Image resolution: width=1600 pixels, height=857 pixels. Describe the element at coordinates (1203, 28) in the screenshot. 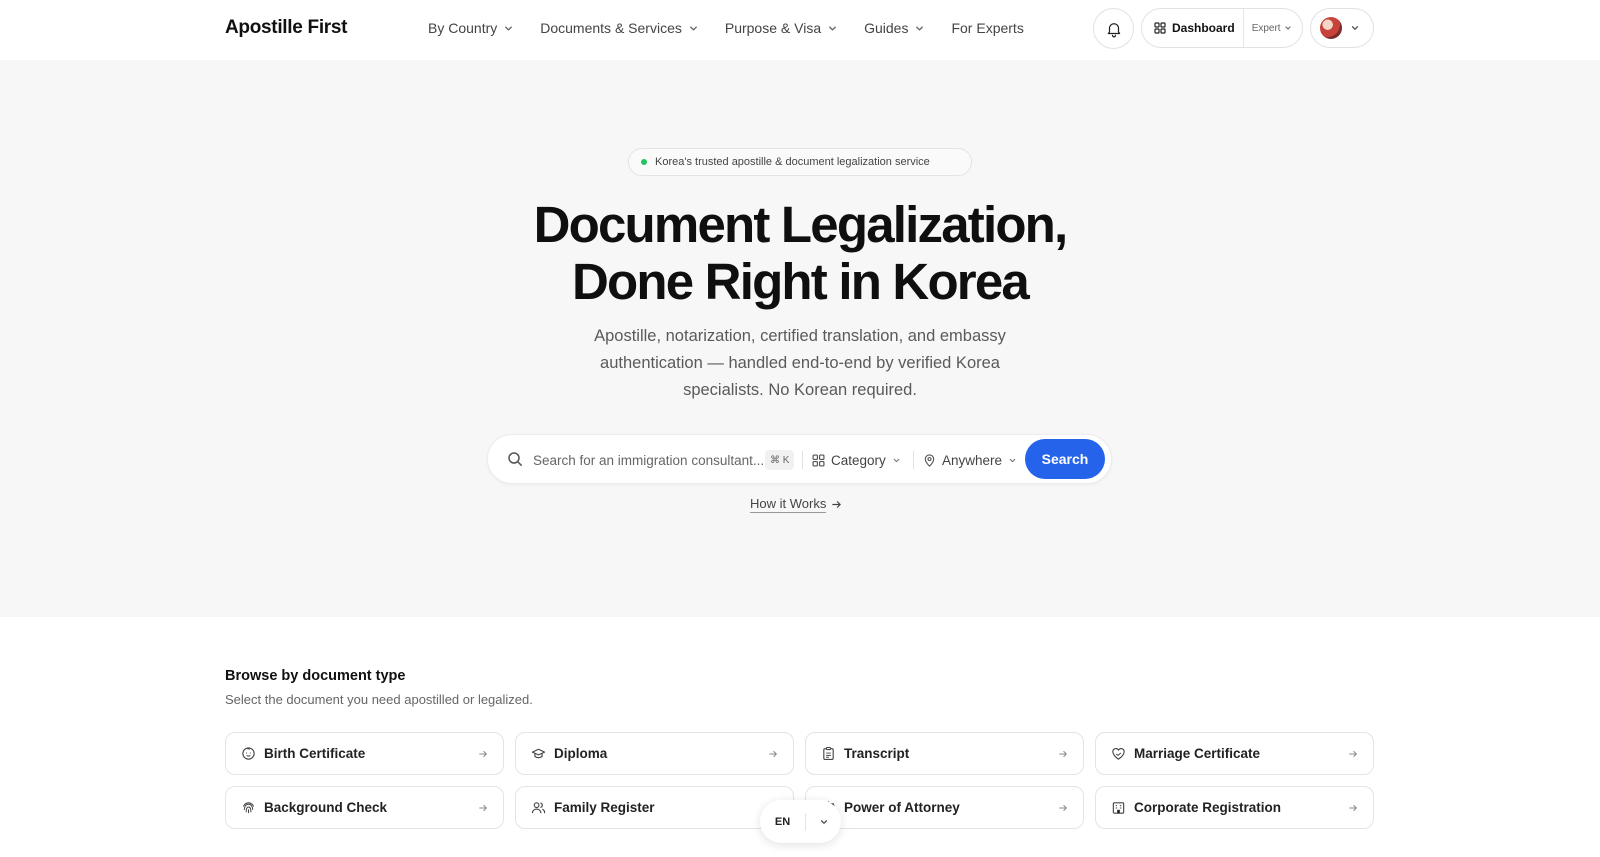

I see `dashboard-label: Dashboard` at that location.